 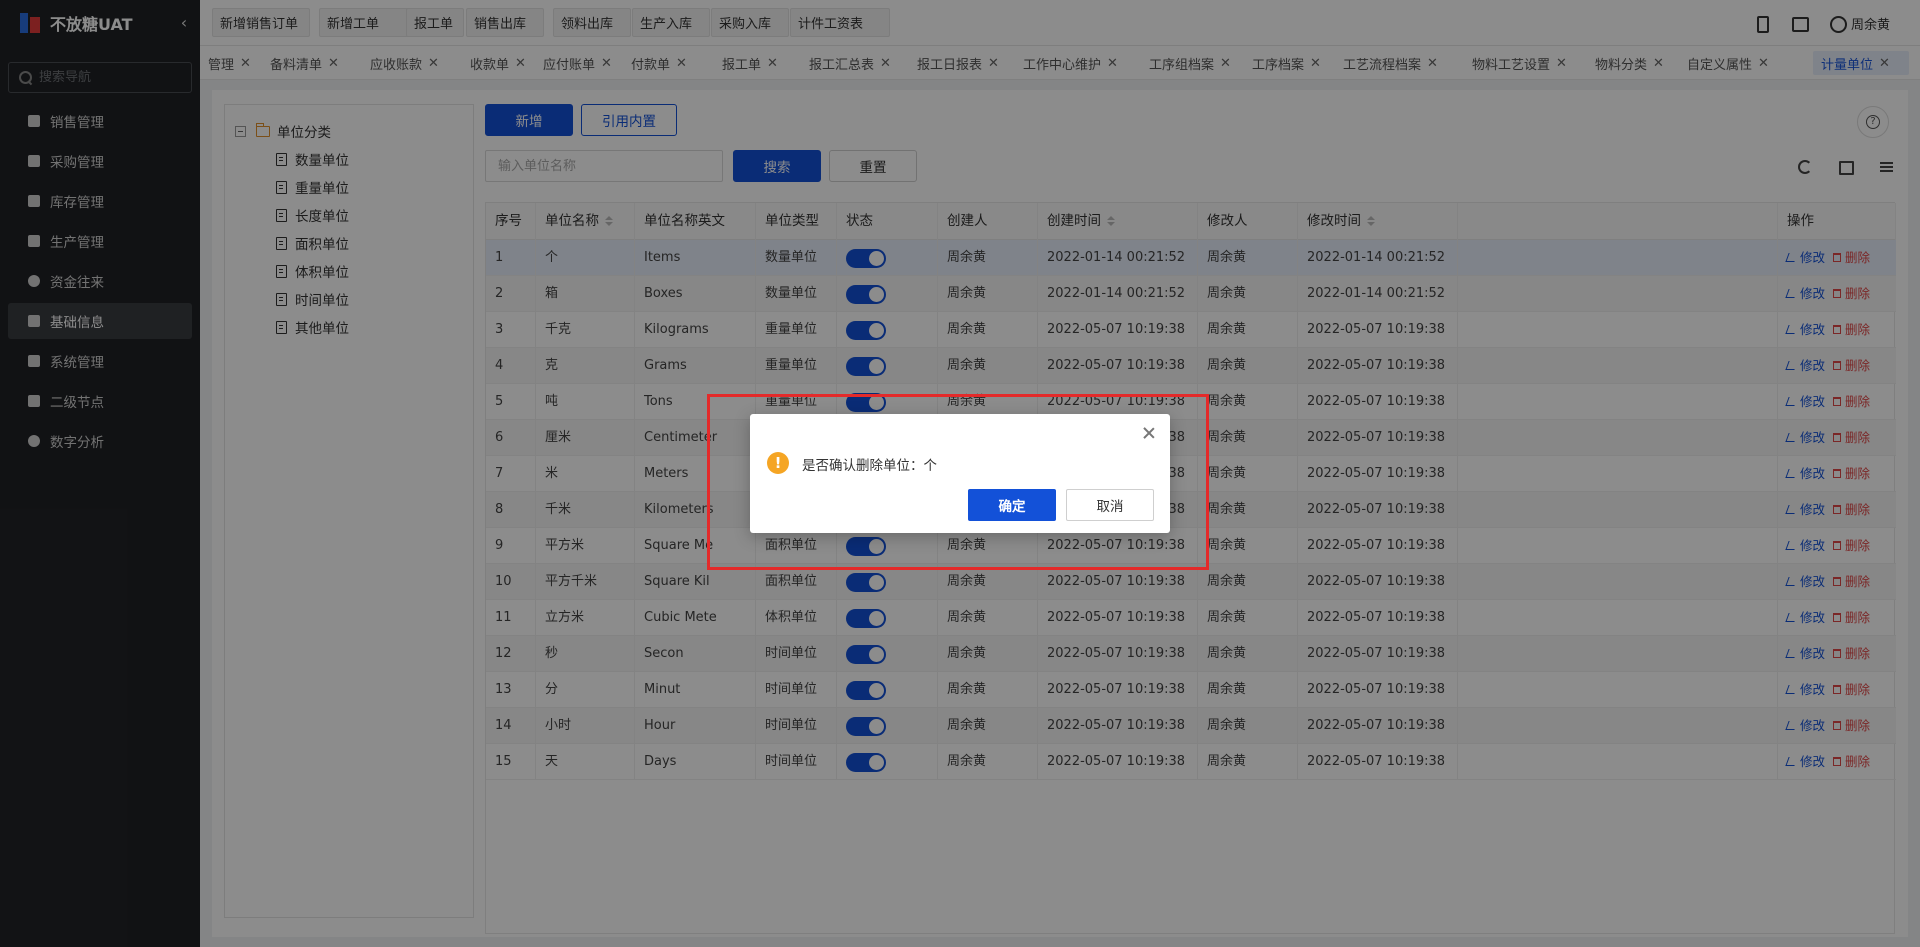 What do you see at coordinates (1110, 505) in the screenshot?
I see `cancel-button: 取消` at bounding box center [1110, 505].